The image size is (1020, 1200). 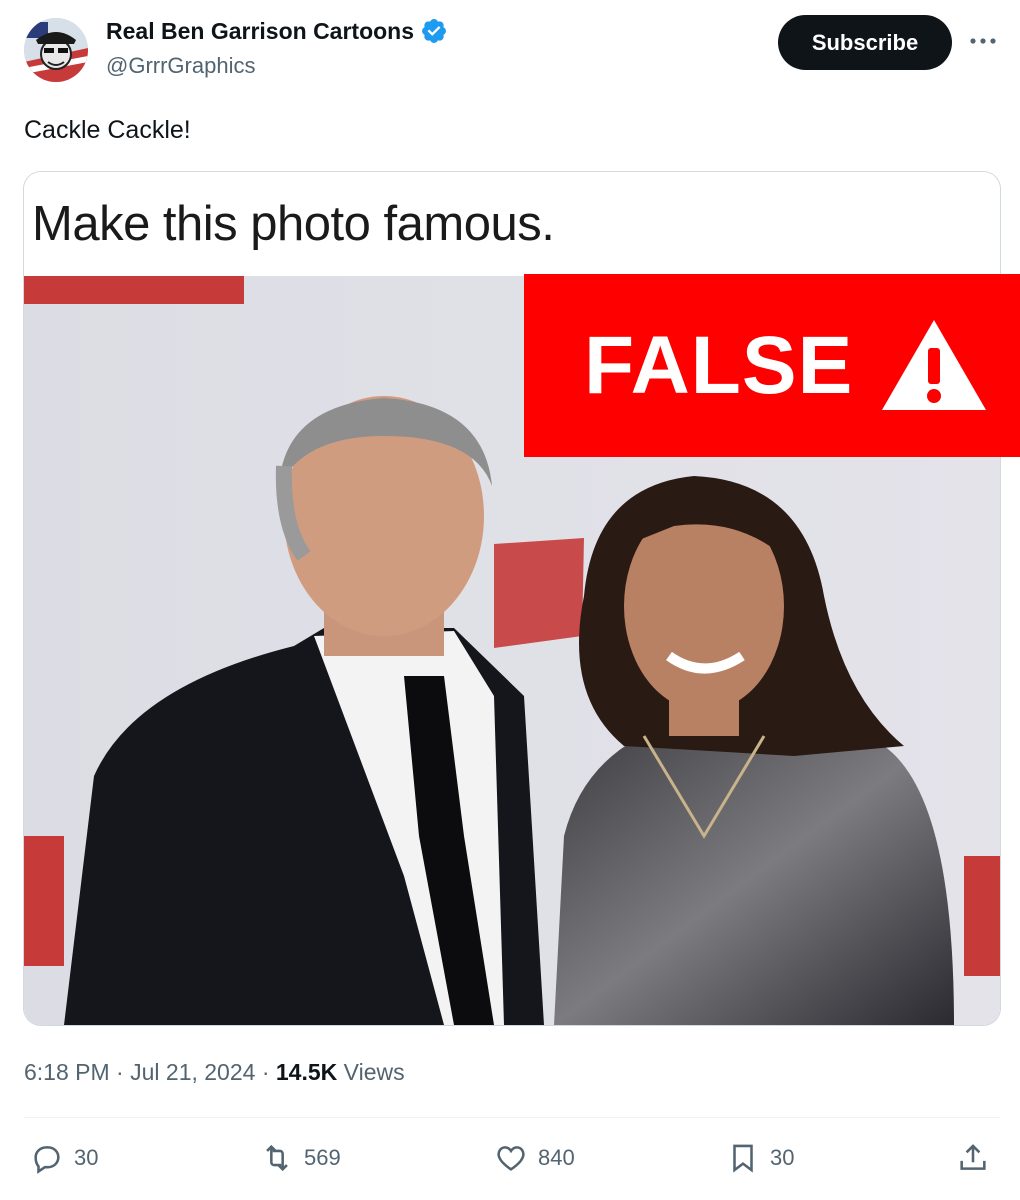 I want to click on verified-badge-icon, so click(x=434, y=31).